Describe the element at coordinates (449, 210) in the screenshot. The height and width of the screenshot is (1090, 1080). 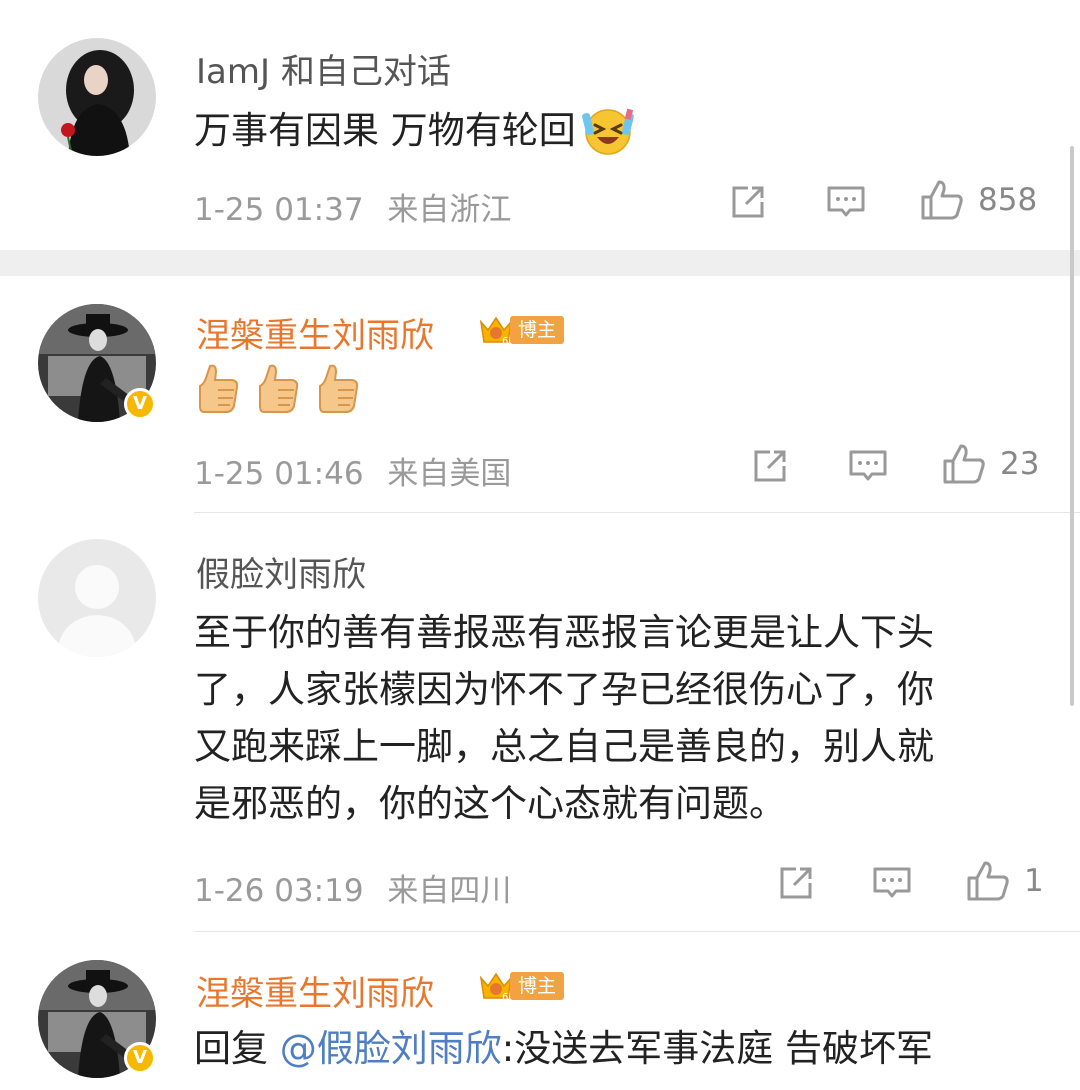
I see `comment-location: 来自浙江` at that location.